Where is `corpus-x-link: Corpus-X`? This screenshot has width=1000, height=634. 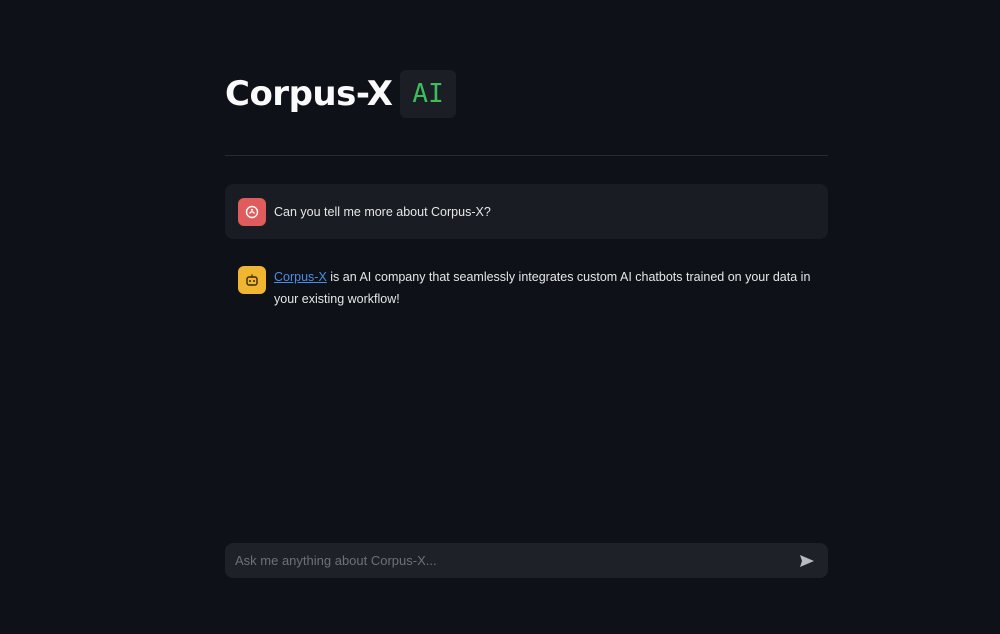
corpus-x-link: Corpus-X is located at coordinates (300, 277).